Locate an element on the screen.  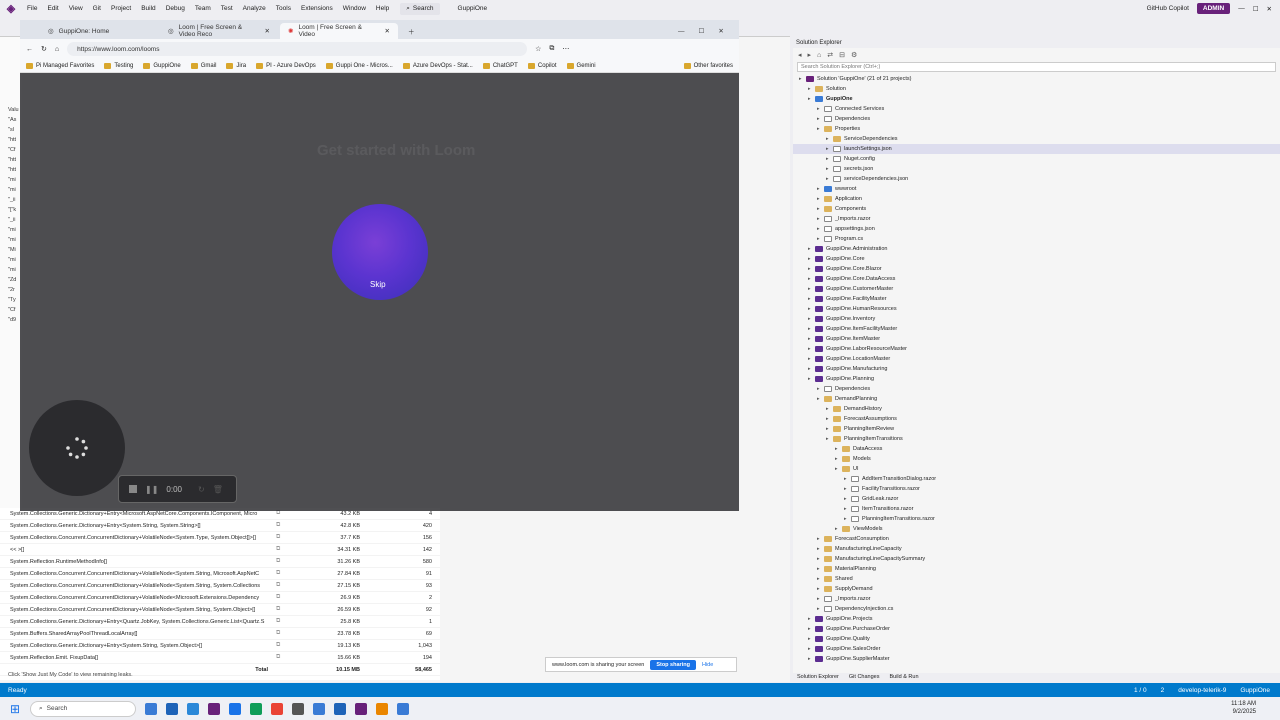
minimize-icon: — is located at coordinates (1241, 8).